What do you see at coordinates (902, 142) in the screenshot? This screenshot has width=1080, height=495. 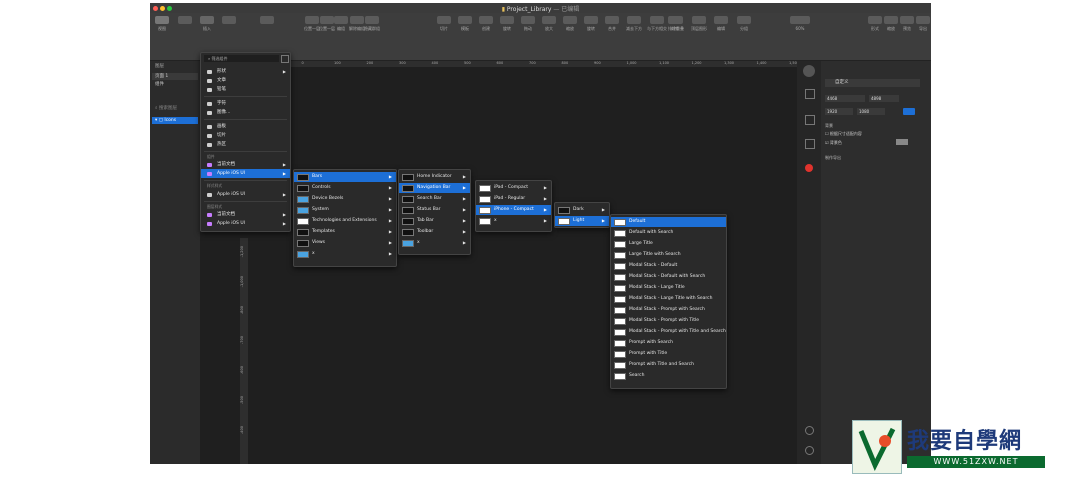 I see `color-swatch` at bounding box center [902, 142].